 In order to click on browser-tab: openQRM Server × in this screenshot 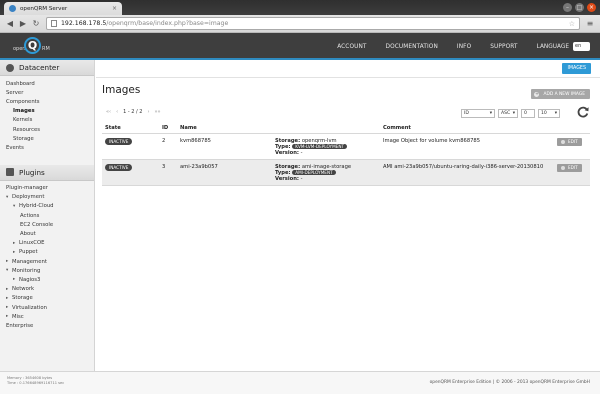, I will do `click(63, 8)`.